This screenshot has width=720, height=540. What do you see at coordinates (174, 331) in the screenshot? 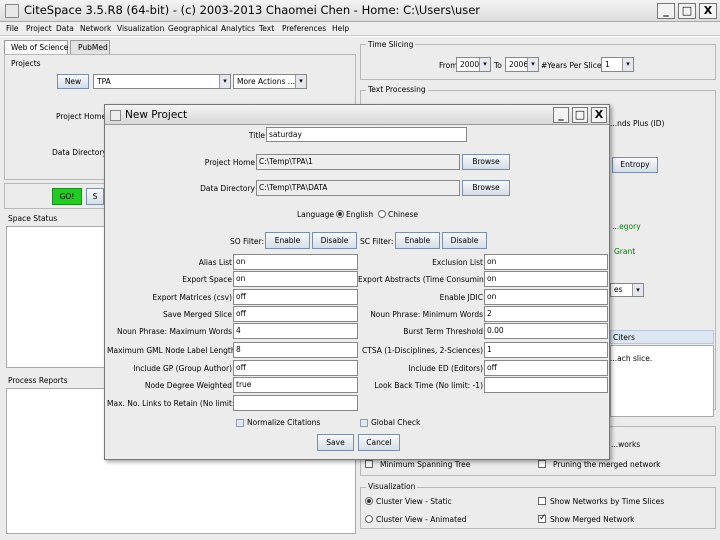
I see `noun-phrase-max-label: Noun Phrase: Maximum Words` at bounding box center [174, 331].